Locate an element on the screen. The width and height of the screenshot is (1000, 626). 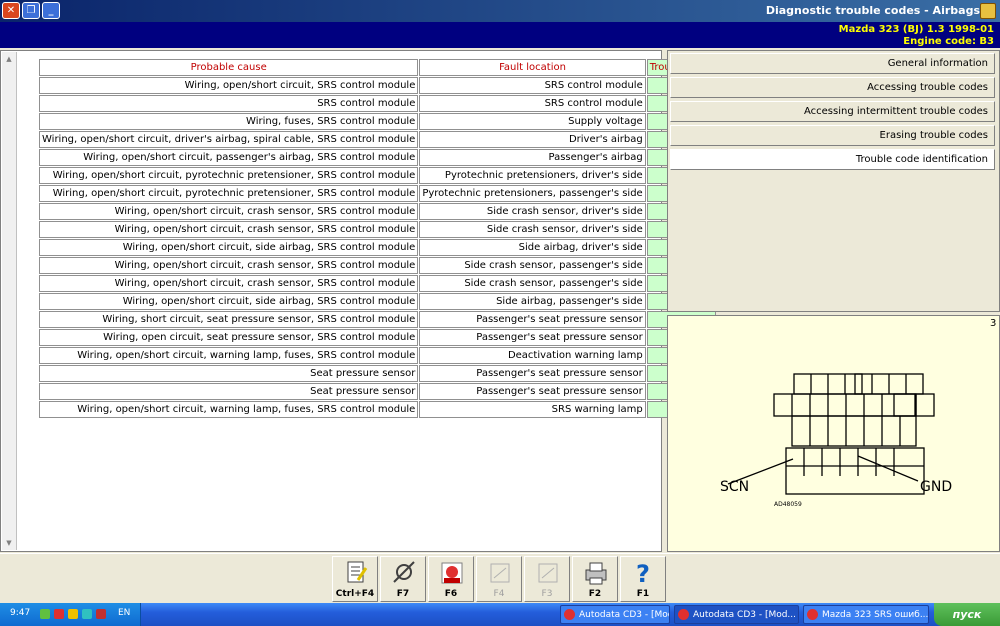
fault-location-cell: Deactivation warning lamp is located at coordinates (532, 355).